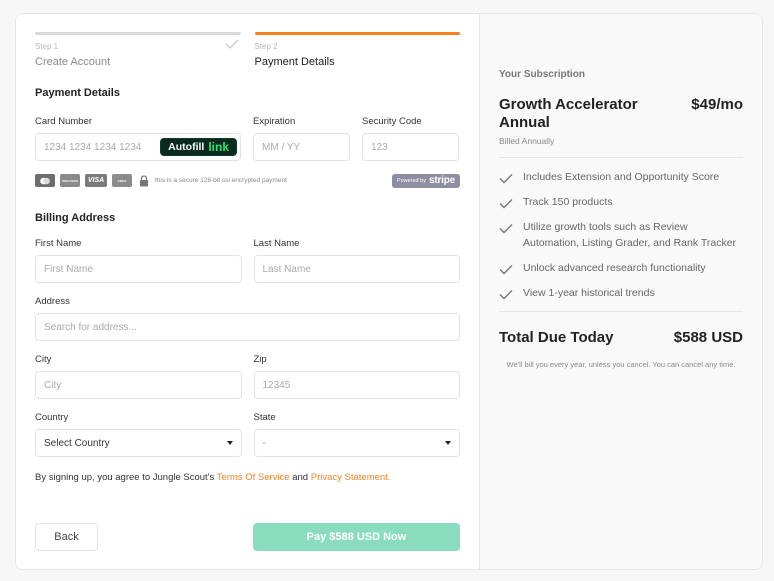  I want to click on last-name-field: Last Name, so click(356, 260).